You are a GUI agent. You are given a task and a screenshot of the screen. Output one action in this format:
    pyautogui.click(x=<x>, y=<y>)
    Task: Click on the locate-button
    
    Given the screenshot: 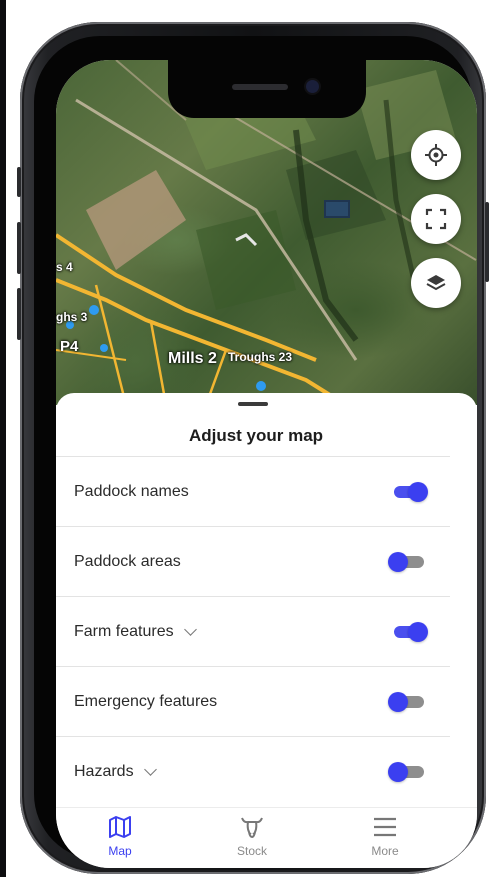 What is the action you would take?
    pyautogui.click(x=436, y=155)
    